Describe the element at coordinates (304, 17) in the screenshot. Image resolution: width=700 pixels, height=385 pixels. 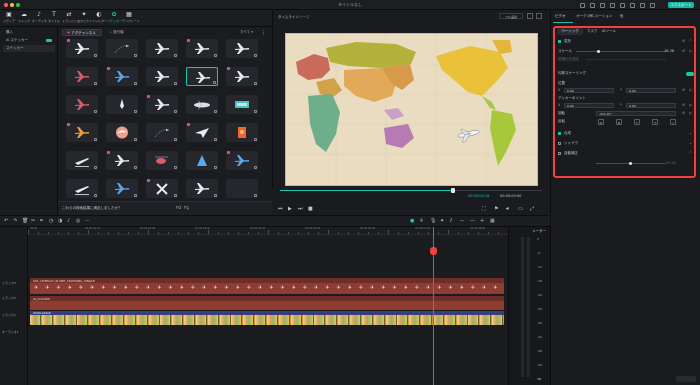
I see `tab-source: ソース` at that location.